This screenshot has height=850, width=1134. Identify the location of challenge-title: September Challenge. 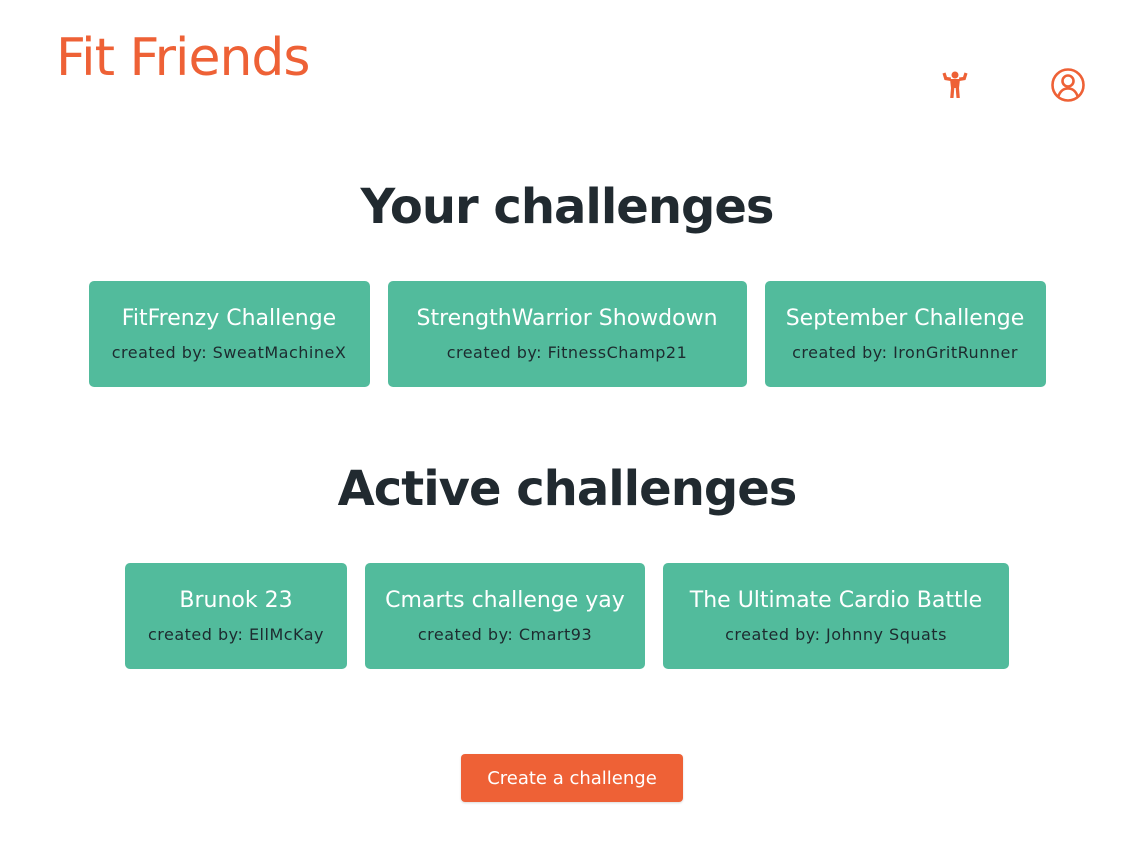
(905, 319).